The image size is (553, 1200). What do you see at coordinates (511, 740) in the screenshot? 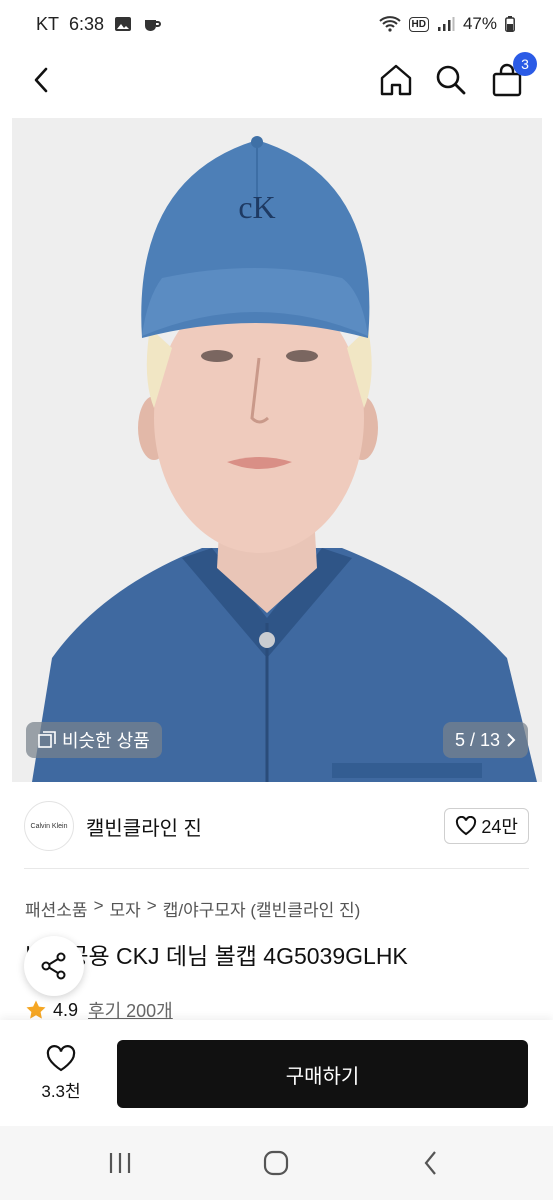
I see `chevron-right-icon` at bounding box center [511, 740].